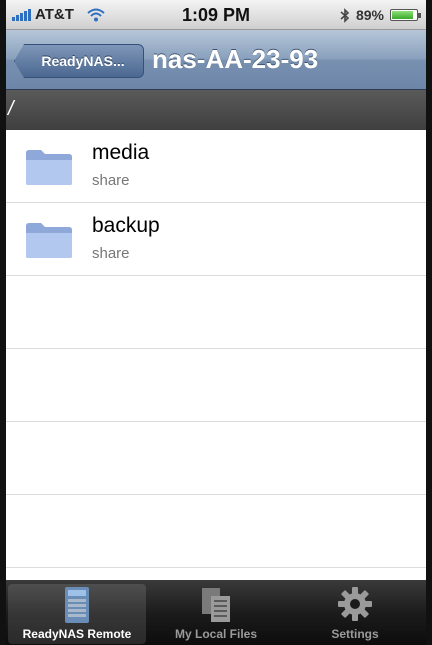  I want to click on list-item-backup: backup share, so click(216, 239).